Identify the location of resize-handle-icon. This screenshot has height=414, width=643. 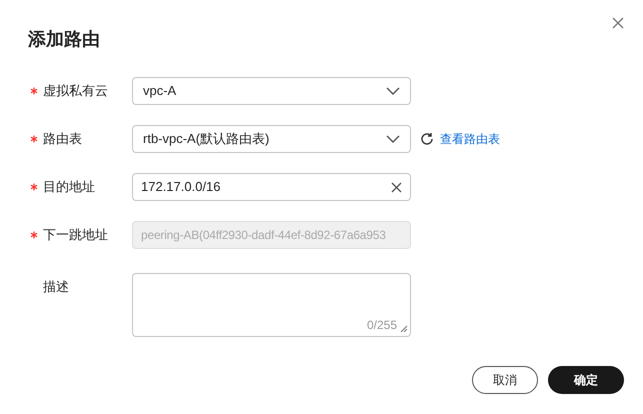
(403, 328).